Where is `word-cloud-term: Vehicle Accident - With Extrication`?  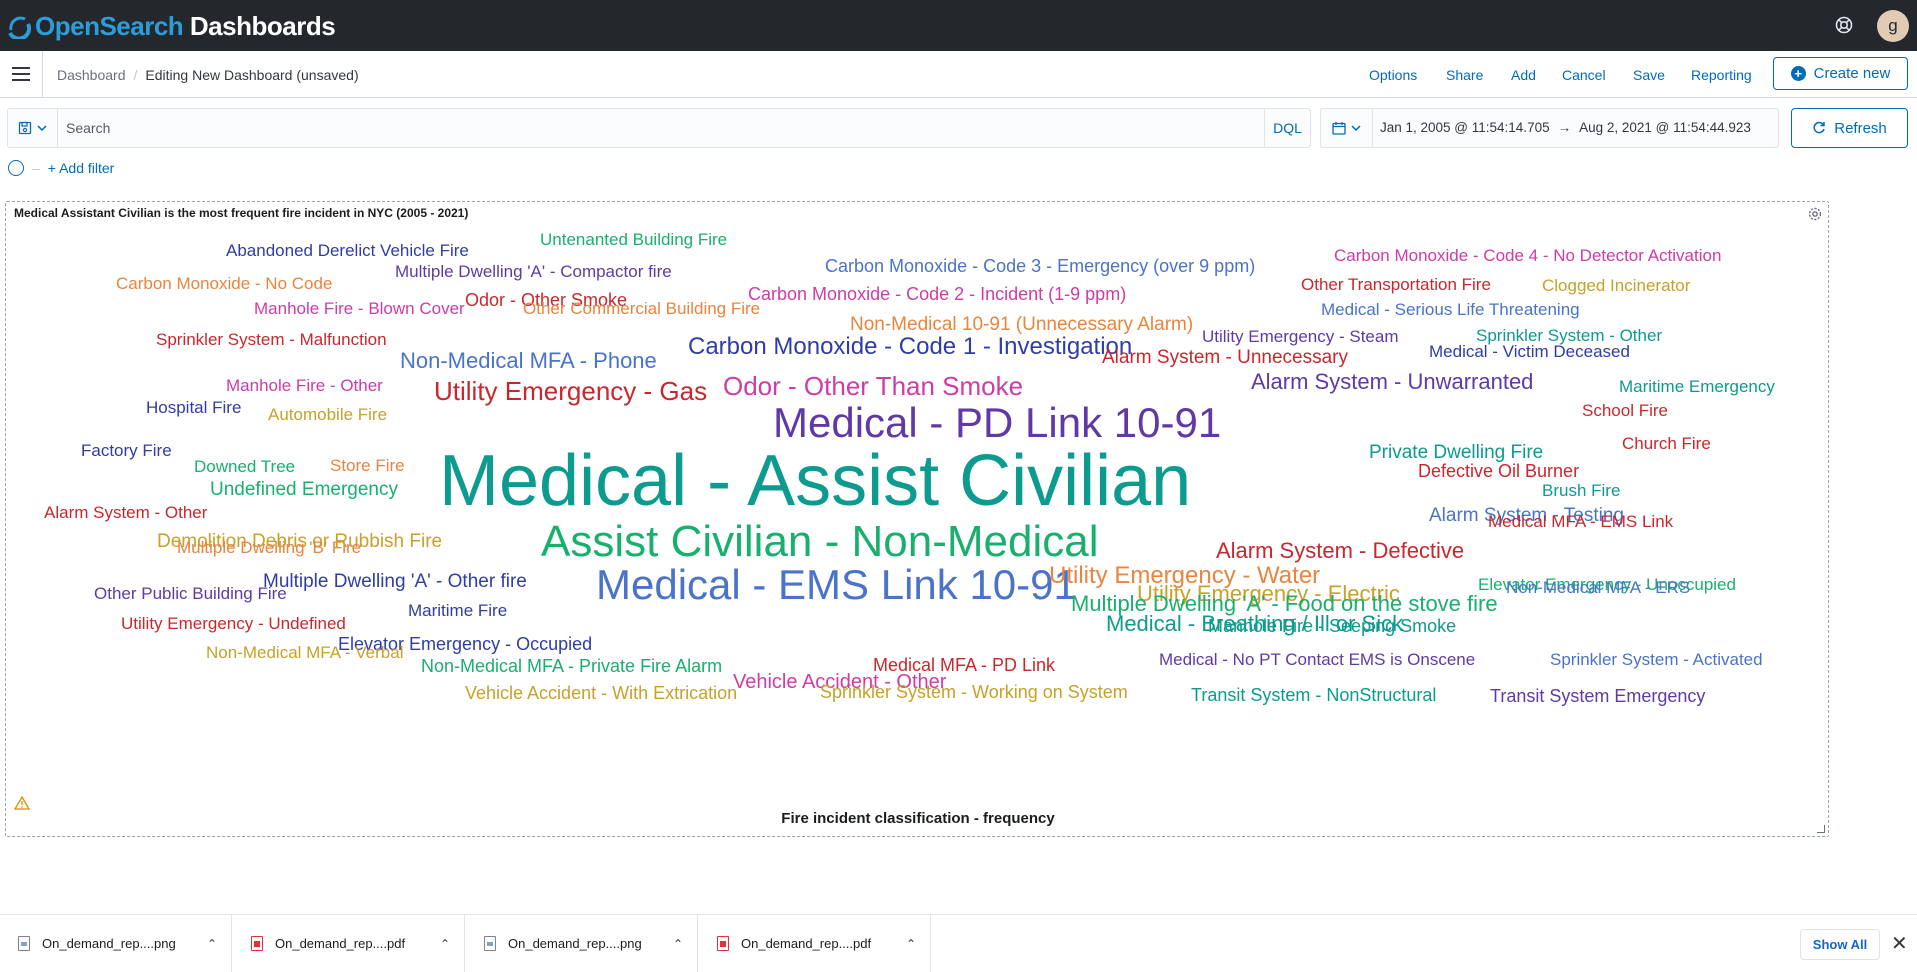 word-cloud-term: Vehicle Accident - With Extrication is located at coordinates (601, 693).